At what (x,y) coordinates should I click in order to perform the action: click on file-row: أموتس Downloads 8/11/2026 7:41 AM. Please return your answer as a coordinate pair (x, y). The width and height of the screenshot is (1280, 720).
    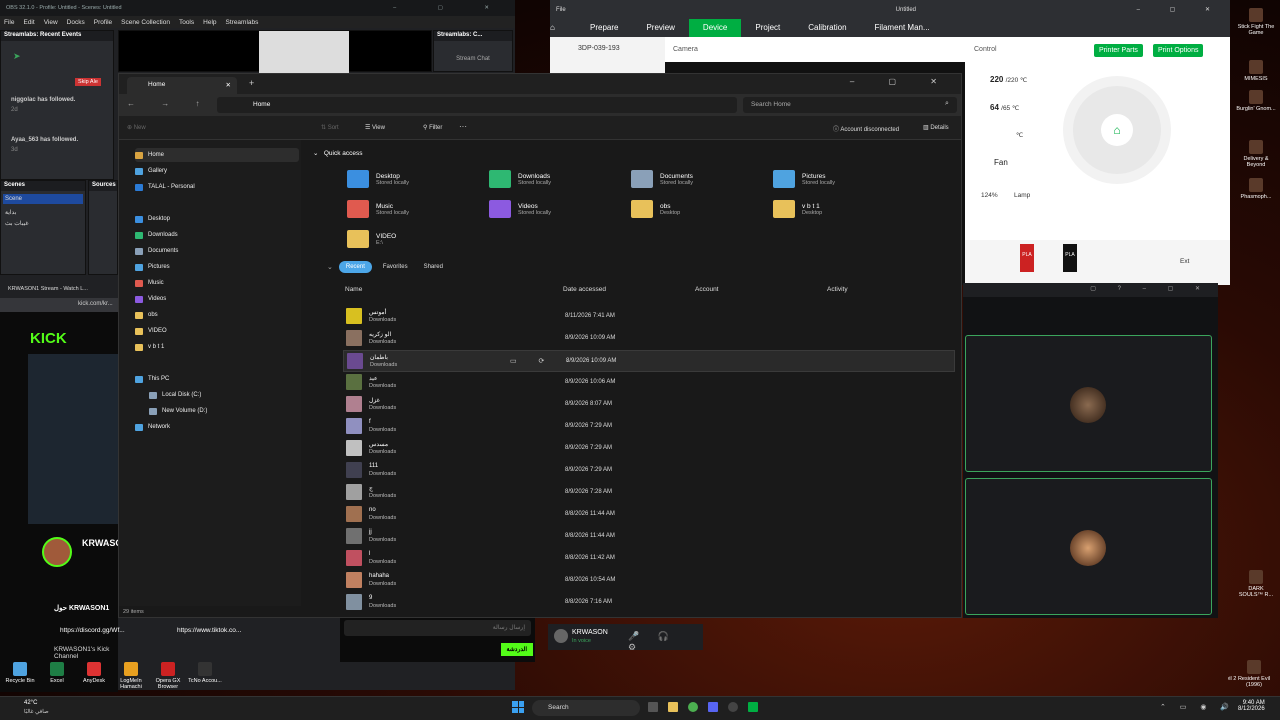
    Looking at the image, I should click on (649, 317).